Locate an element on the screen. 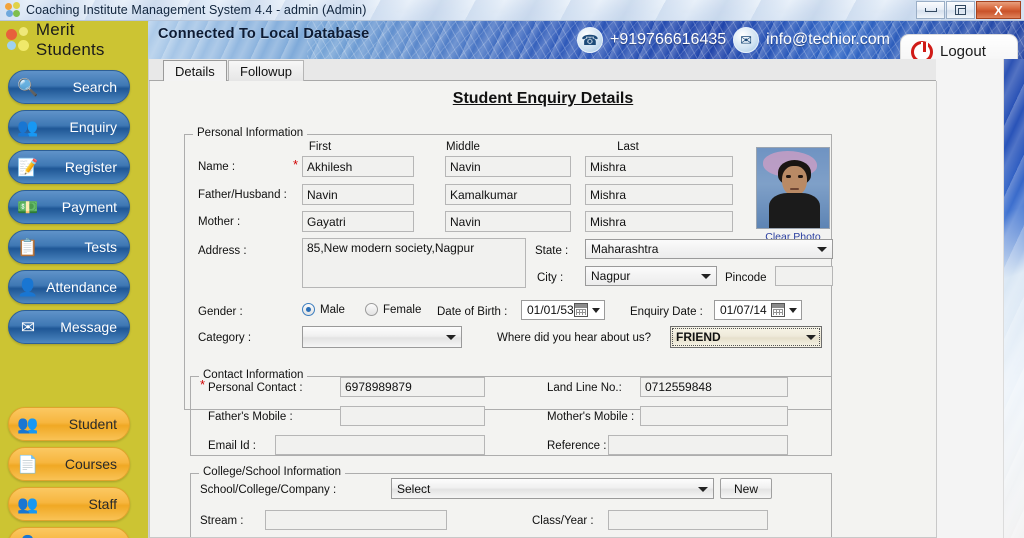  header-contact-info: ☎ +919766616435 ✉ info@techior.com is located at coordinates (735, 40).